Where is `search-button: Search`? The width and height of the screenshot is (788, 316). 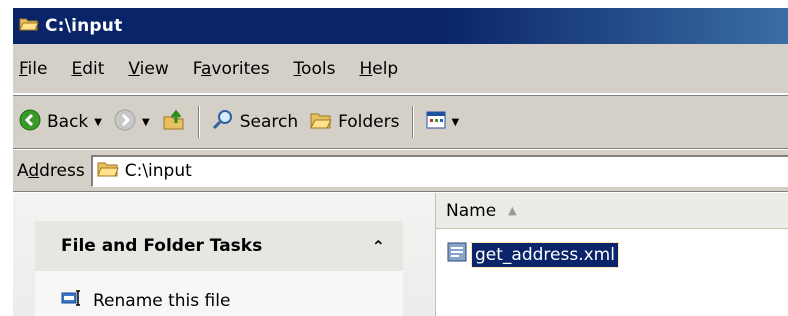
search-button: Search is located at coordinates (255, 122).